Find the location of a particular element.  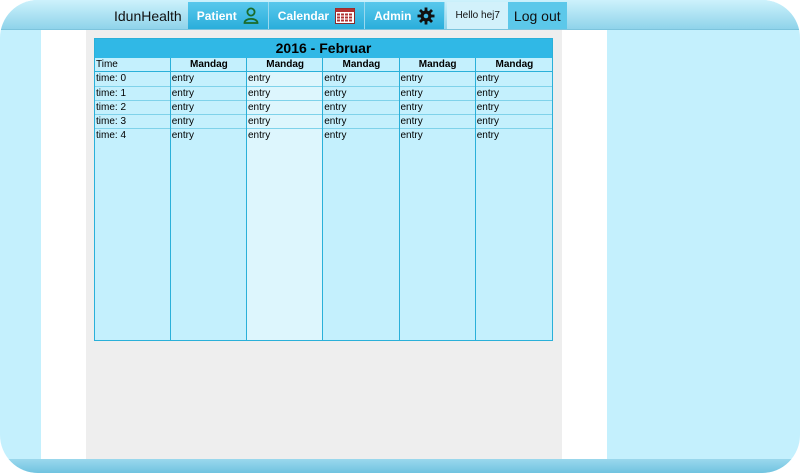

greeting-text: Hello hej7 is located at coordinates (477, 15).